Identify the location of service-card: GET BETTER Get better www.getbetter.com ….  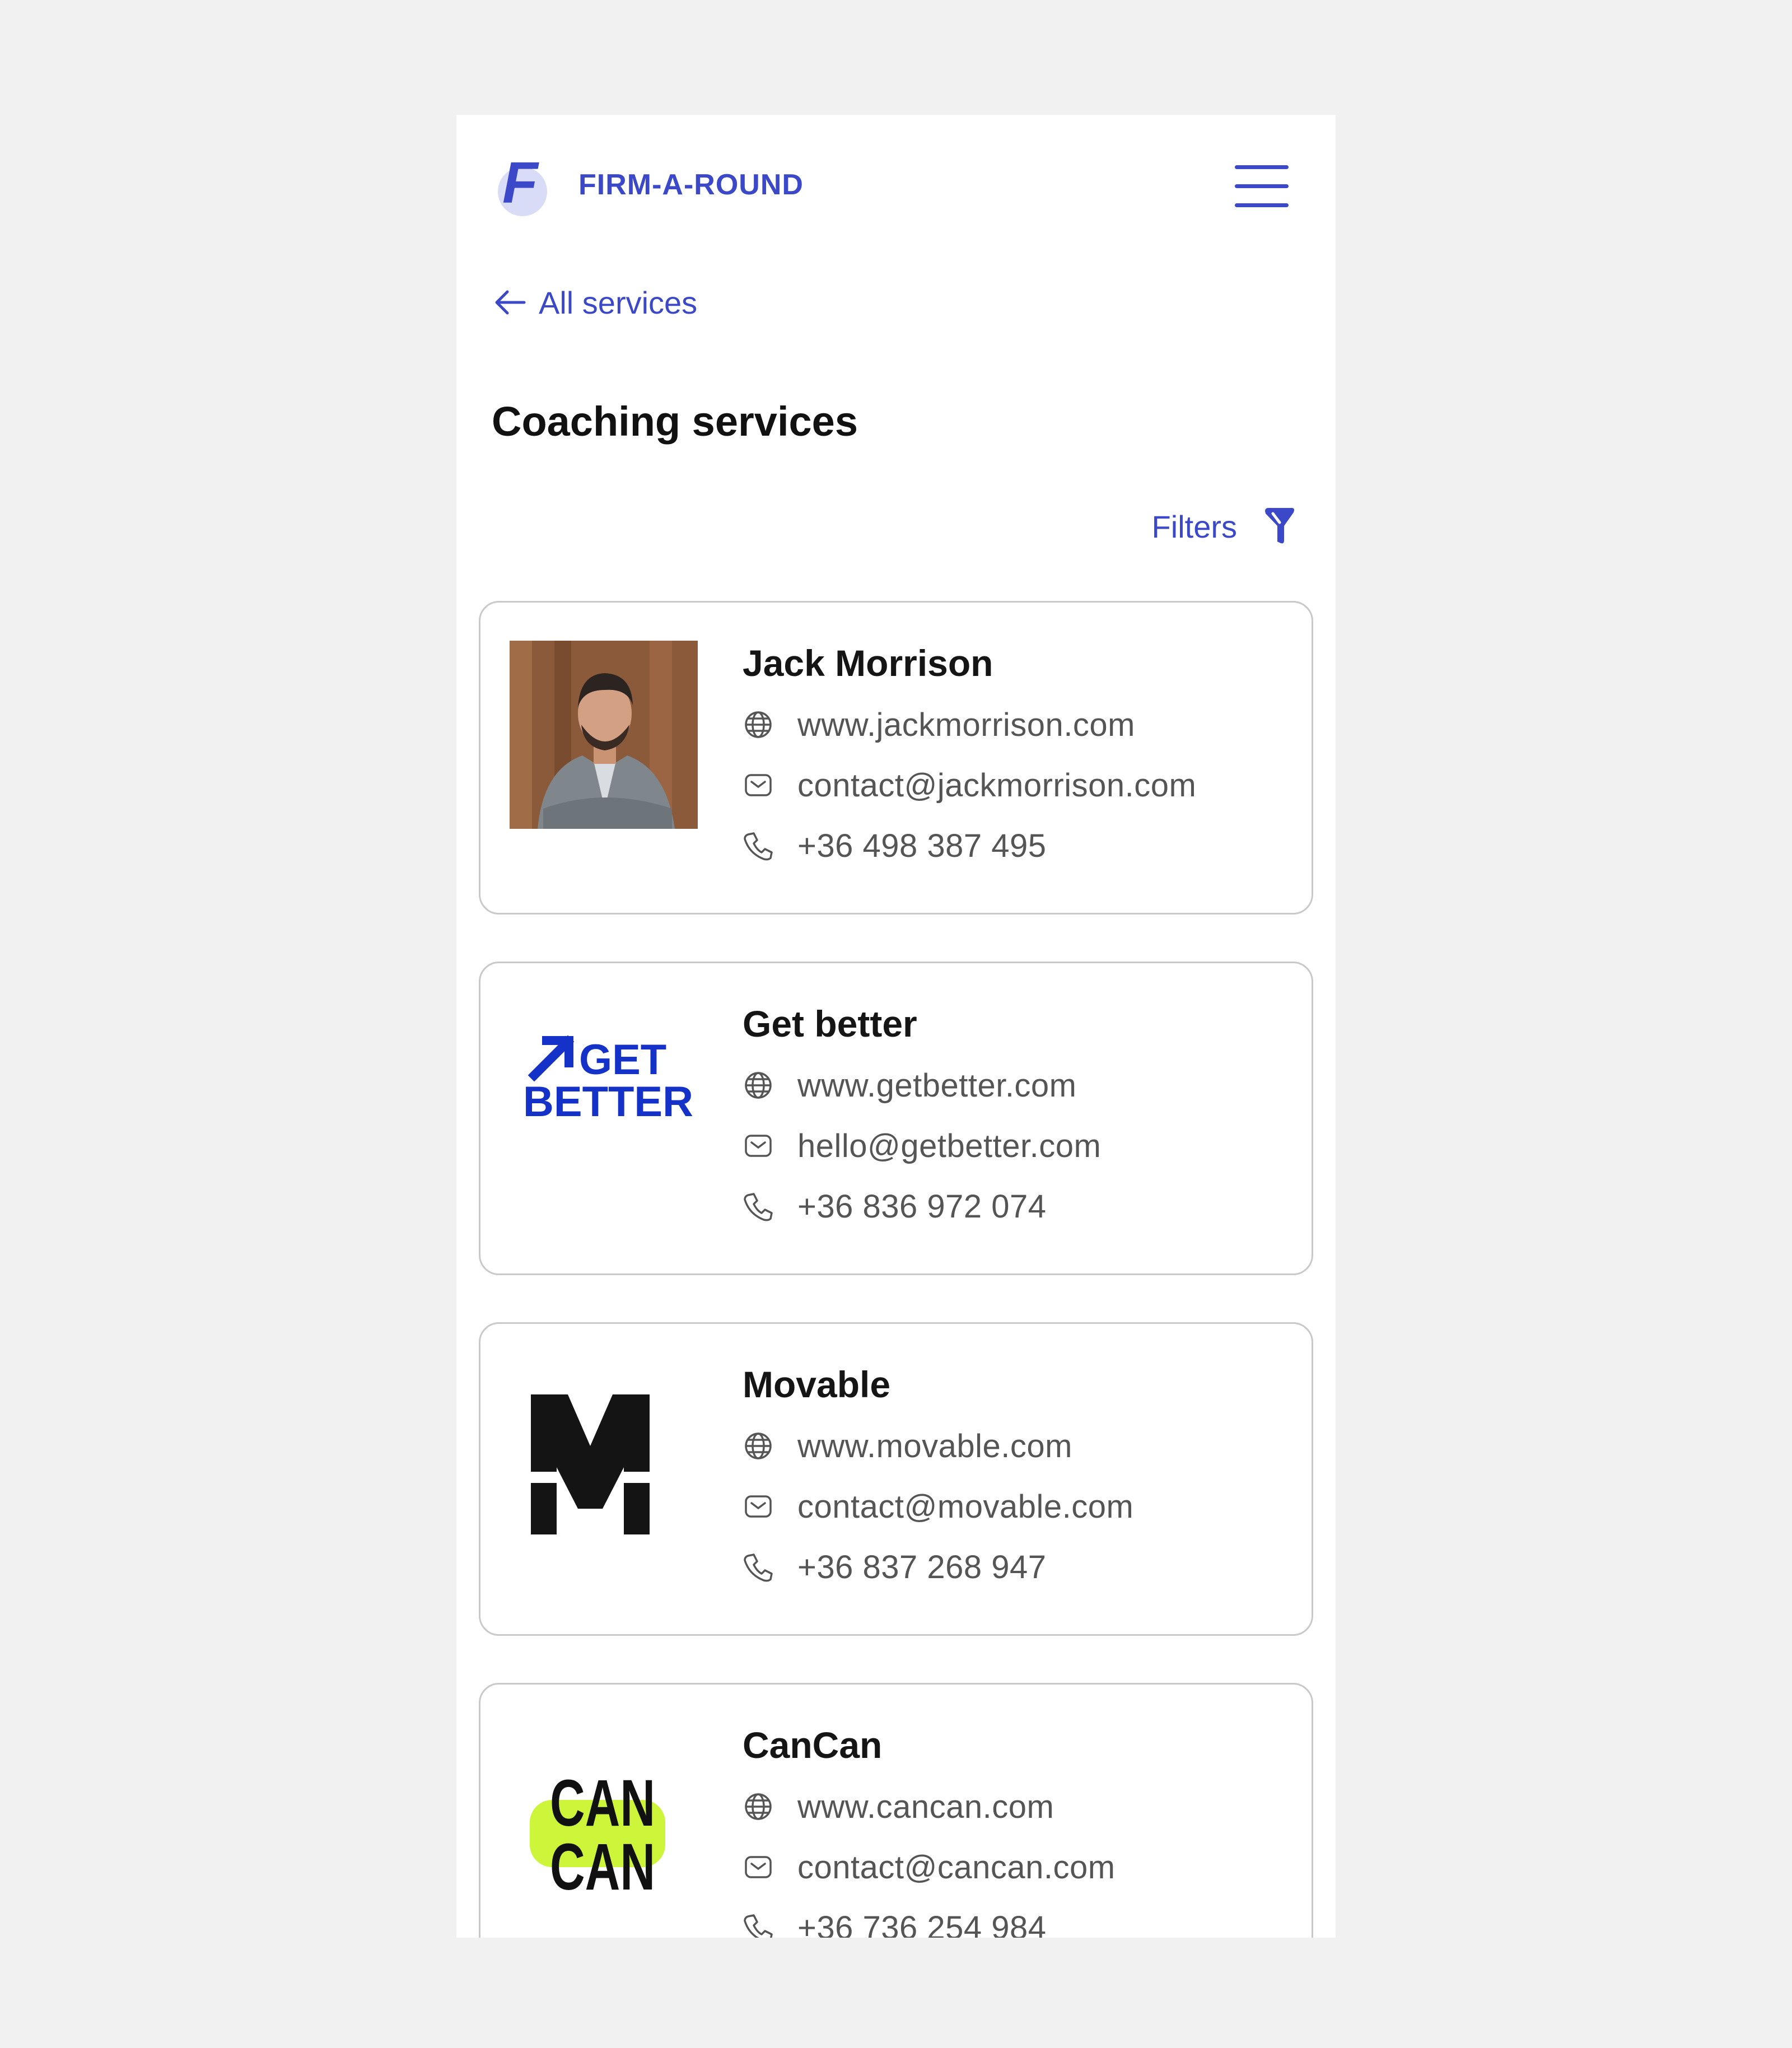
(896, 1118).